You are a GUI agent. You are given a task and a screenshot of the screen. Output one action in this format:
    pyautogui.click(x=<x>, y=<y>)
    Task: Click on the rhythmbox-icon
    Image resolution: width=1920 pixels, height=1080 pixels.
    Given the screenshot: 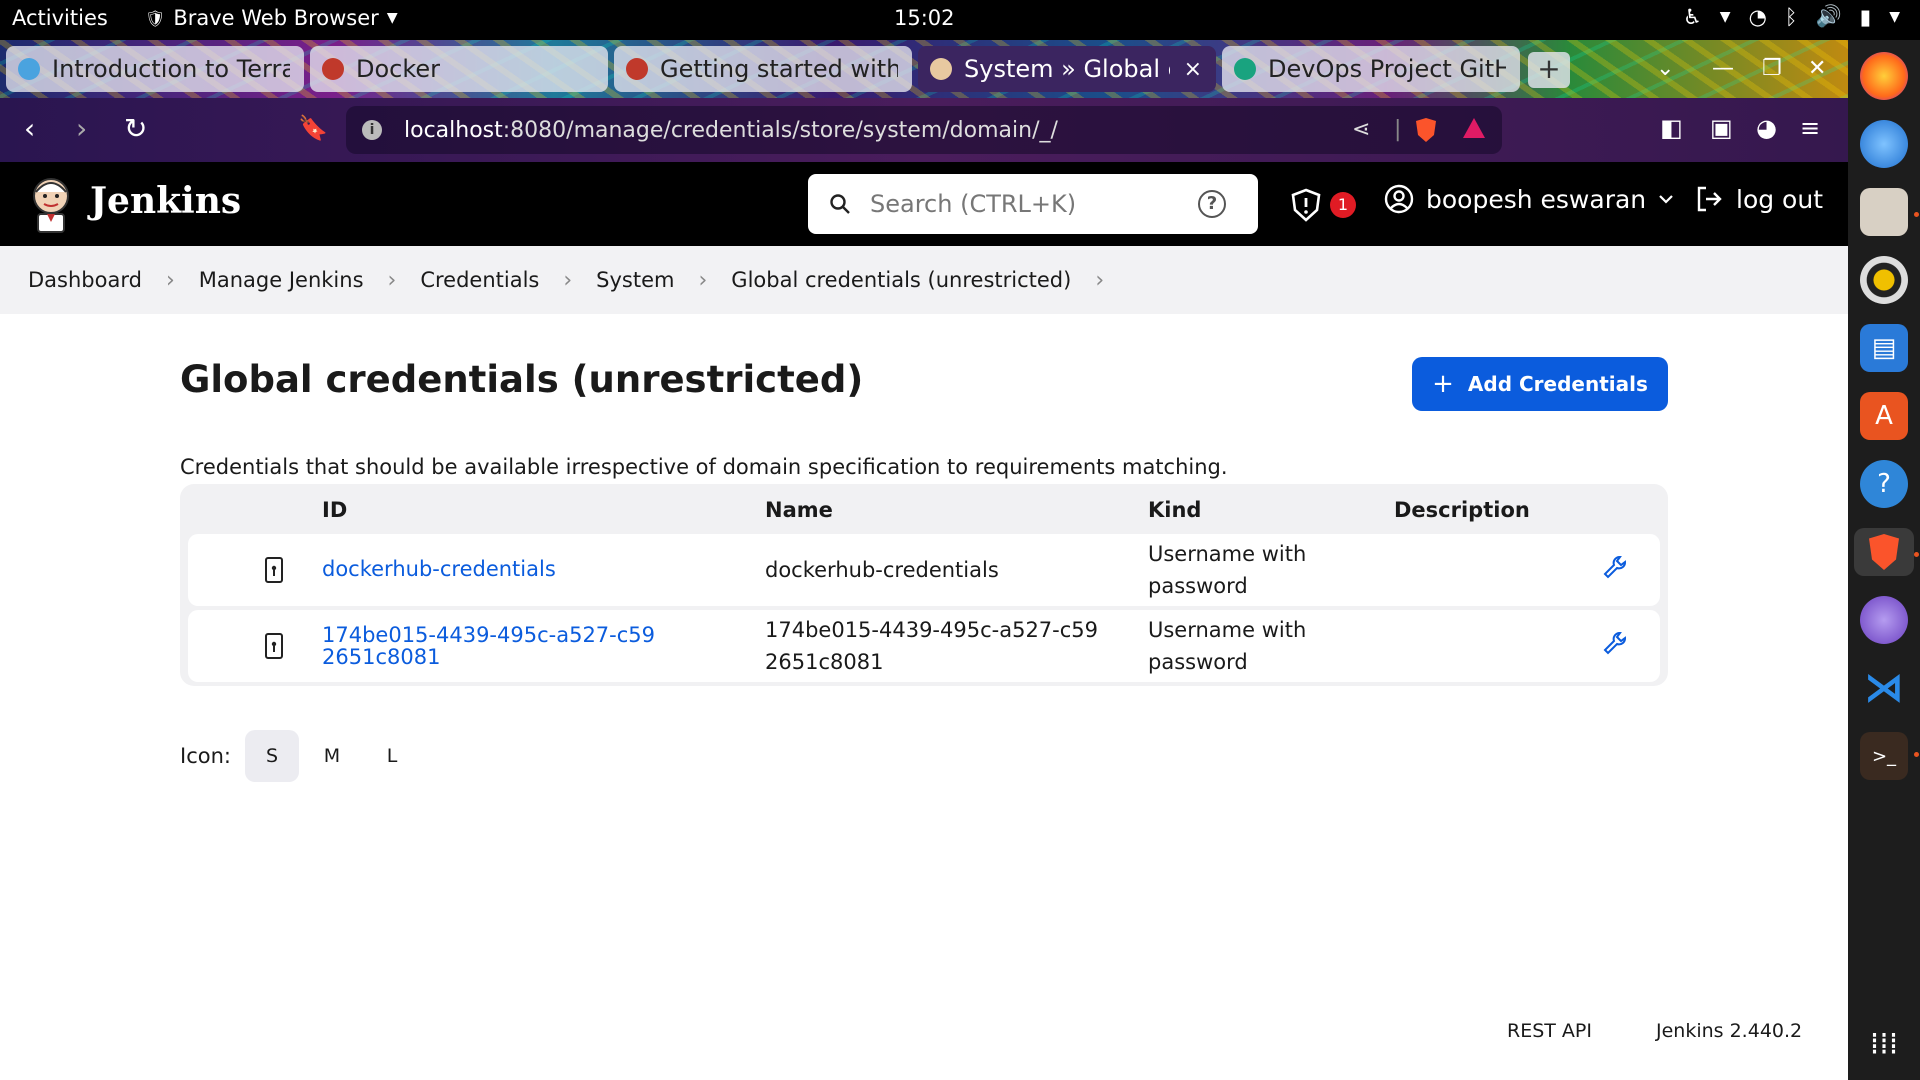 What is the action you would take?
    pyautogui.click(x=1884, y=280)
    